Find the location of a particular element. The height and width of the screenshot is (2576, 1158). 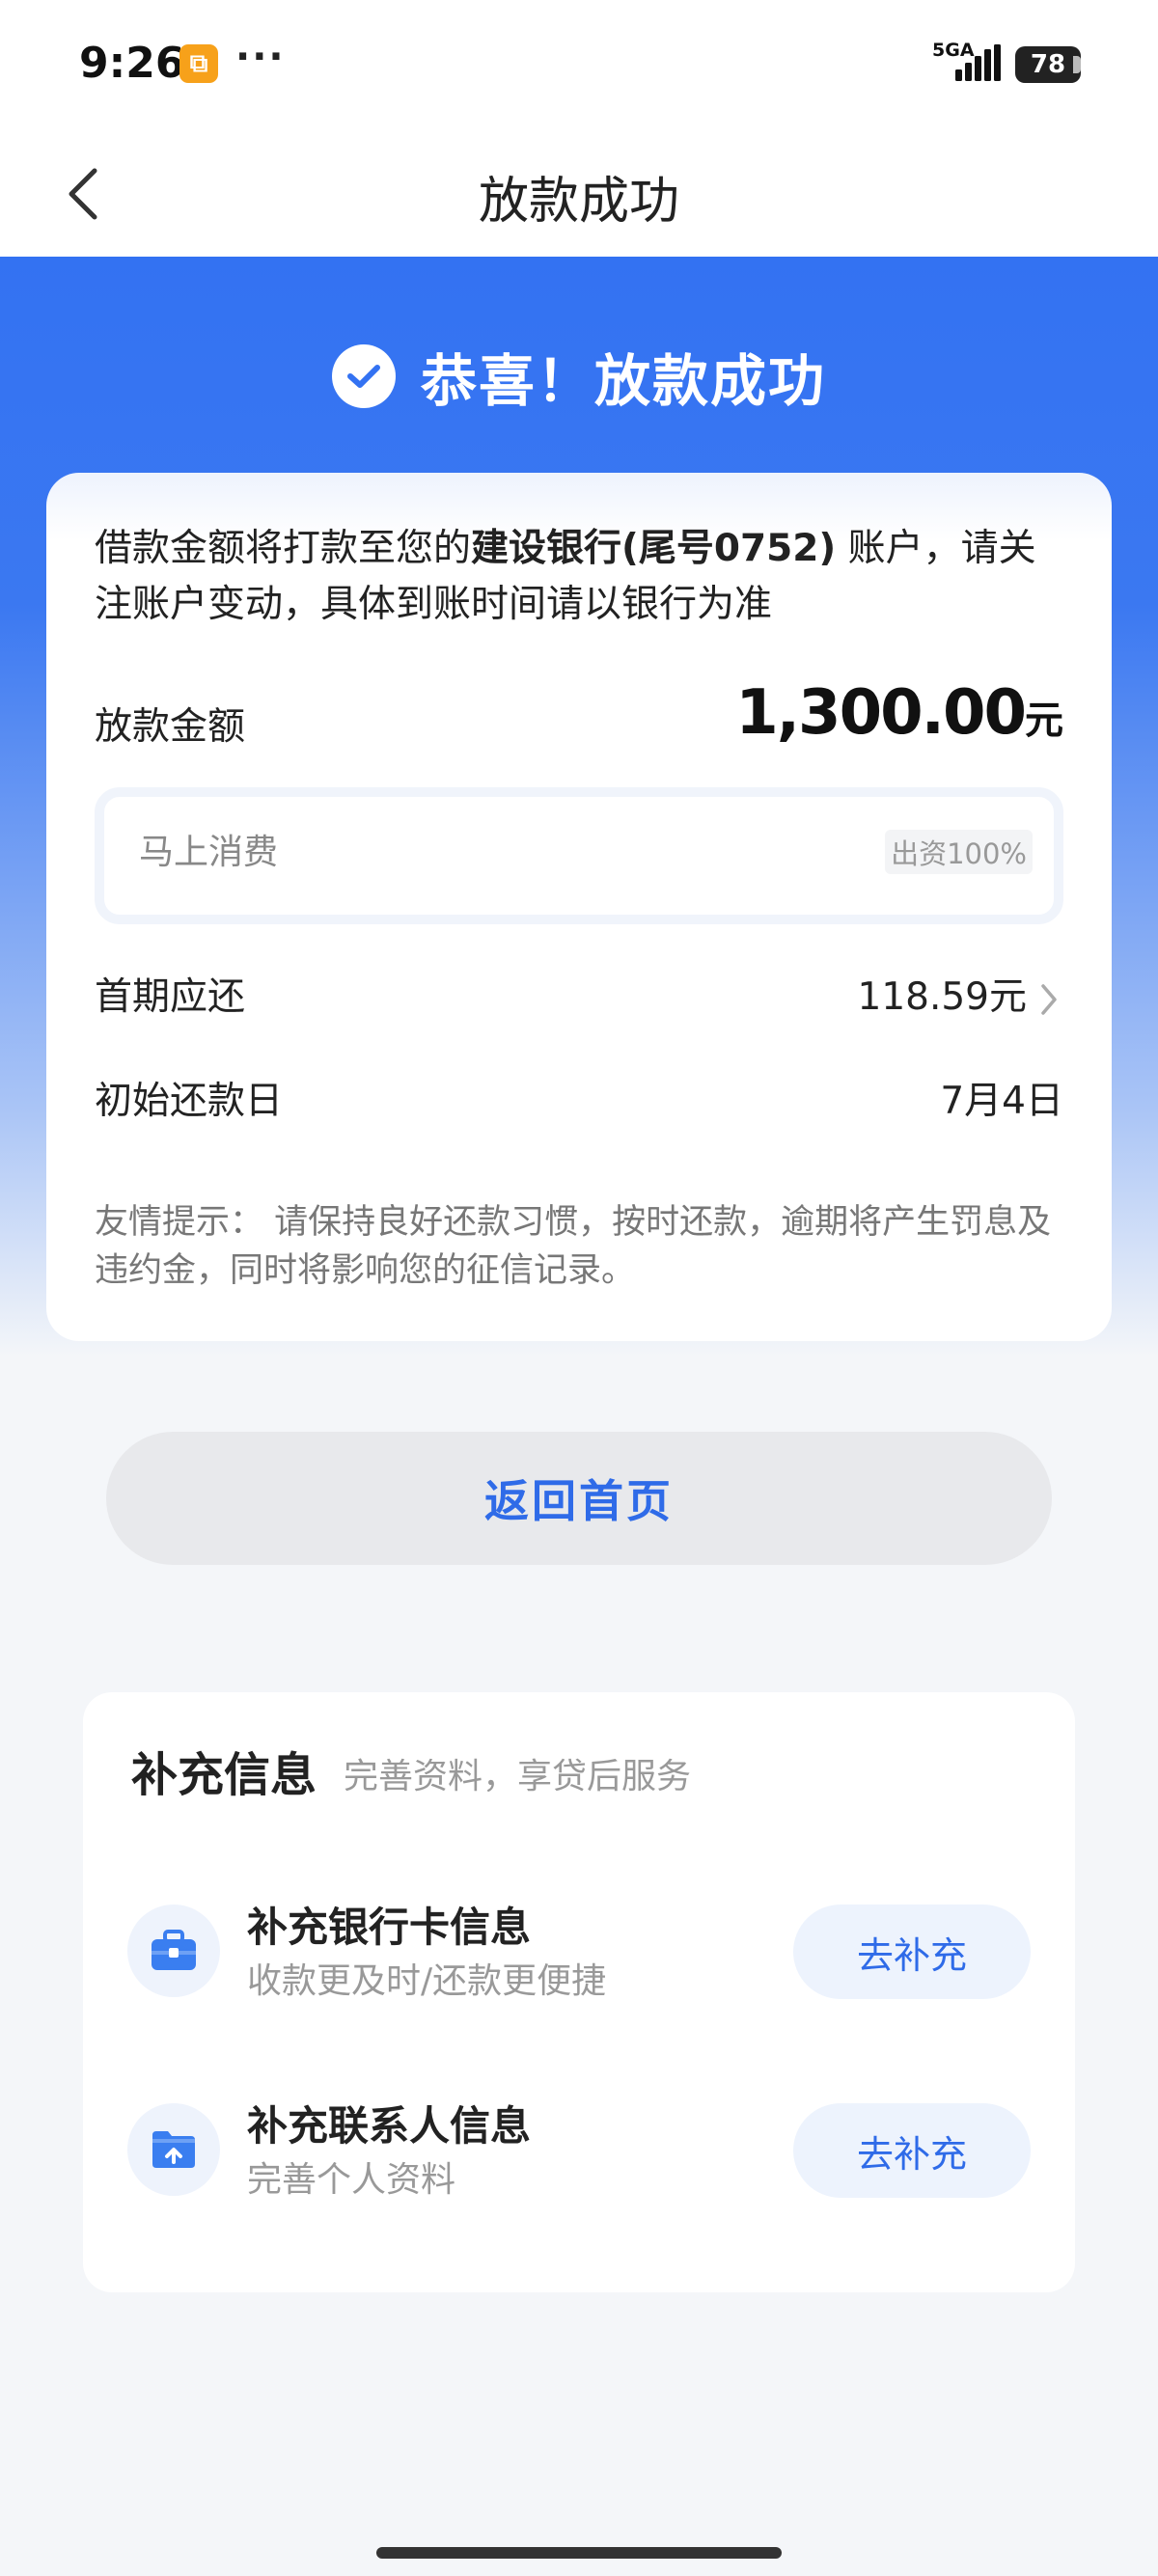

supplement-subtitle: 完善资料，享贷后服务 is located at coordinates (518, 1776).